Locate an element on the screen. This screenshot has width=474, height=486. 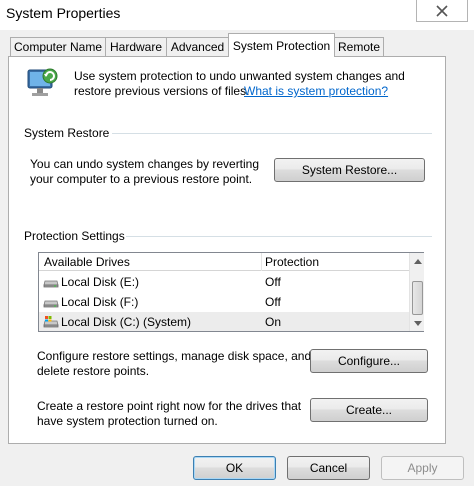
chevron-down-icon is located at coordinates (417, 323).